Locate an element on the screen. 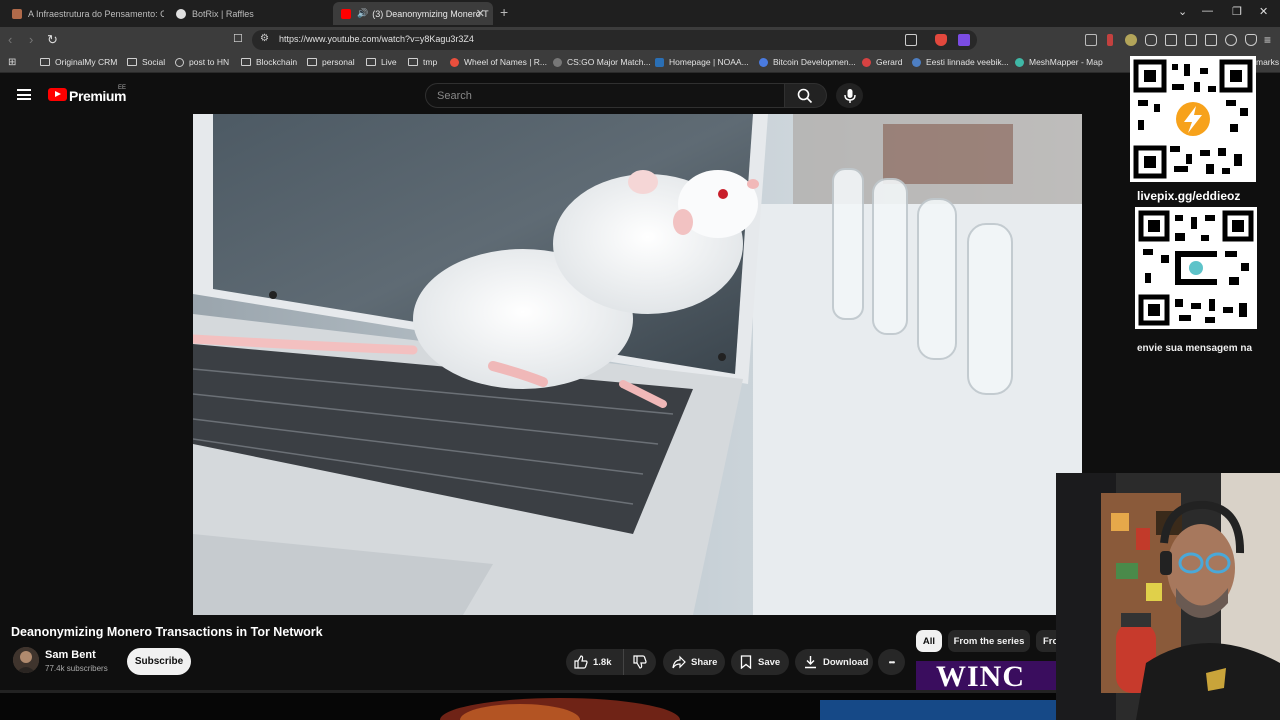 The image size is (1280, 720). livepix-url: livepix.gg/eddieoz is located at coordinates (1189, 196).